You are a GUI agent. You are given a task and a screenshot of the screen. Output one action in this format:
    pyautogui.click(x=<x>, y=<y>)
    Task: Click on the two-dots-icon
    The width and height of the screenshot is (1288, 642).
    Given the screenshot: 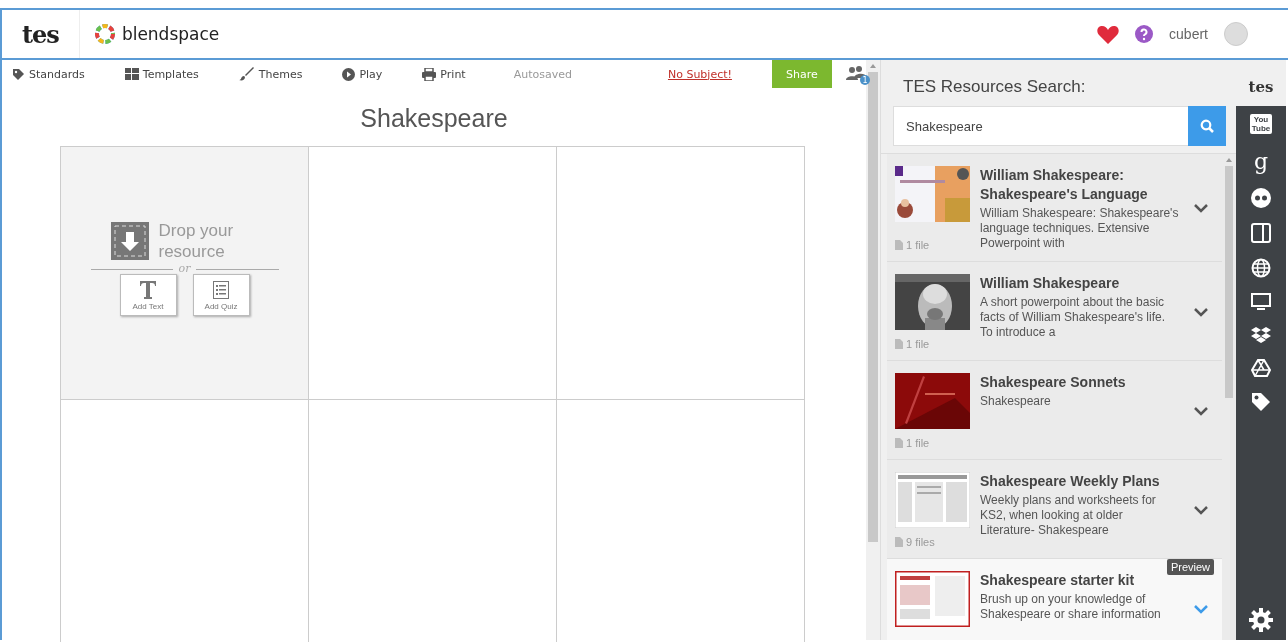 What is the action you would take?
    pyautogui.click(x=1261, y=198)
    